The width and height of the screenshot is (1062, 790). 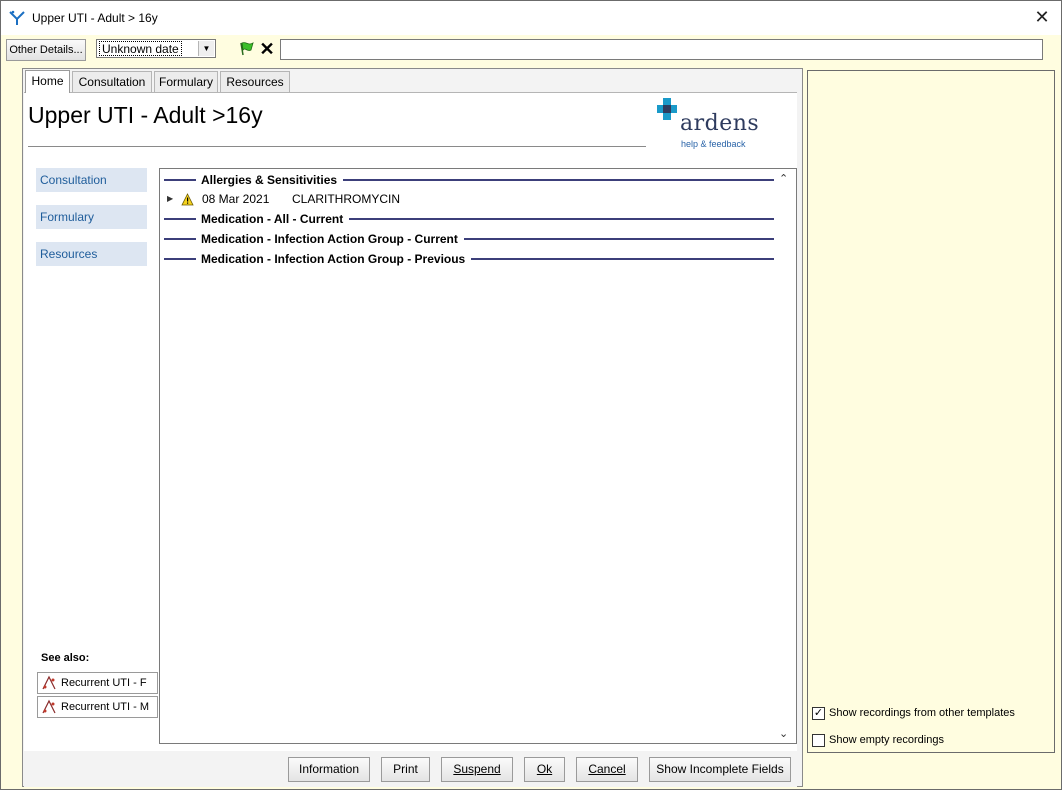 What do you see at coordinates (469, 219) in the screenshot?
I see `section-medication-all-current: Medication - All - Current` at bounding box center [469, 219].